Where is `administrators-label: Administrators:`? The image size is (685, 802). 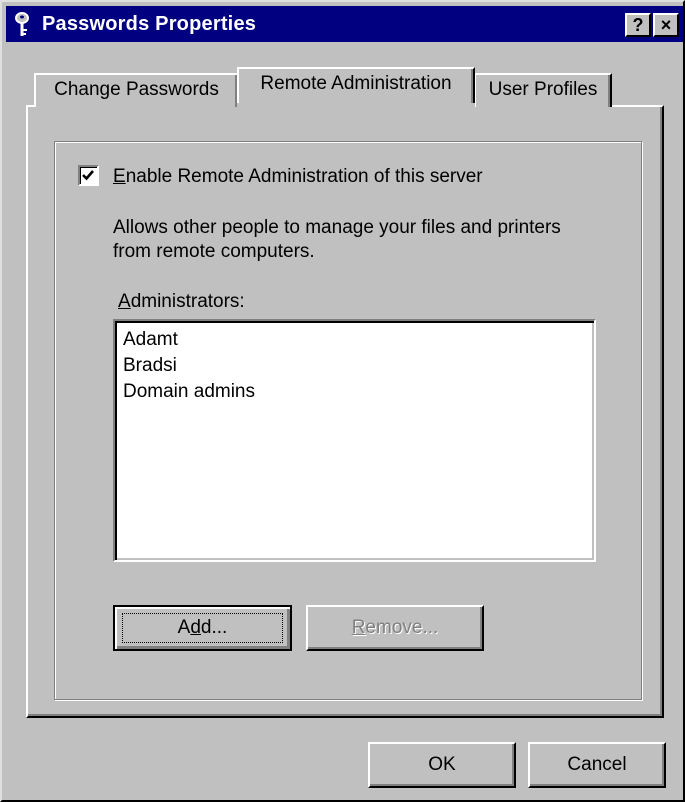 administrators-label: Administrators: is located at coordinates (181, 301).